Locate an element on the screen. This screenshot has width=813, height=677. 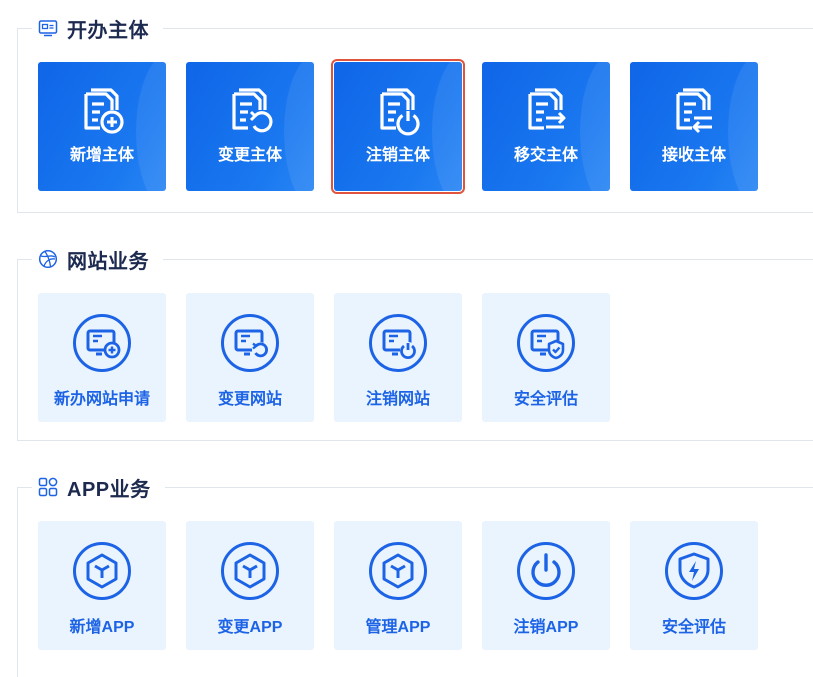
card-change-website: 变更网站 is located at coordinates (250, 357).